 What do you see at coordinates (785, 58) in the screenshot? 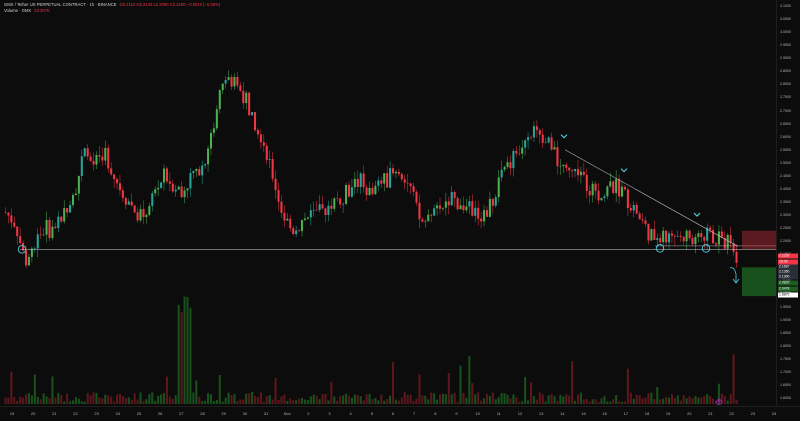
I see `price-tick: 2.9000` at bounding box center [785, 58].